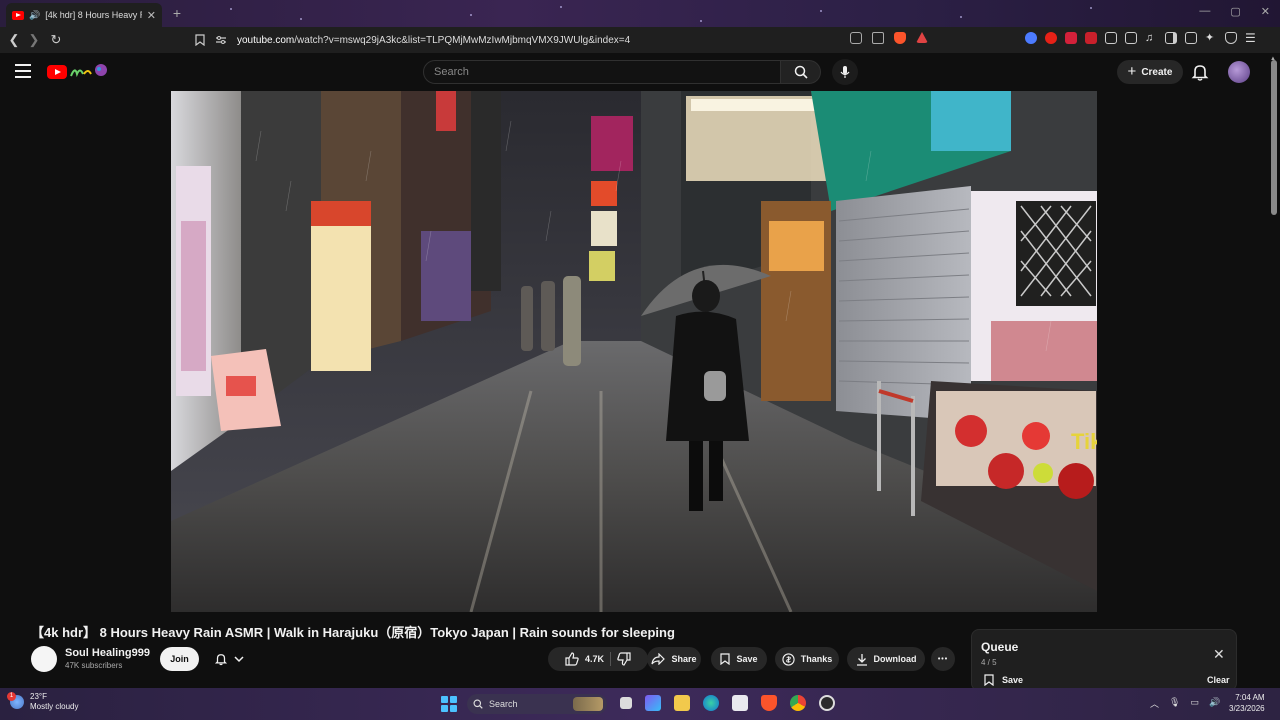 The width and height of the screenshot is (1280, 720). What do you see at coordinates (1013, 680) in the screenshot?
I see `queue-save-label: Save` at bounding box center [1013, 680].